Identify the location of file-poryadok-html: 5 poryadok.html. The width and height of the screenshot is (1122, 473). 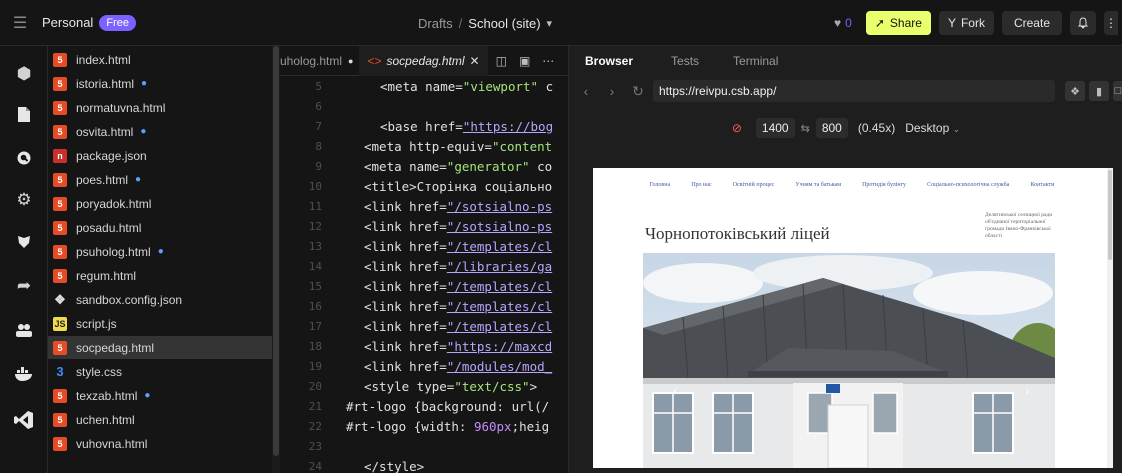
(160, 203).